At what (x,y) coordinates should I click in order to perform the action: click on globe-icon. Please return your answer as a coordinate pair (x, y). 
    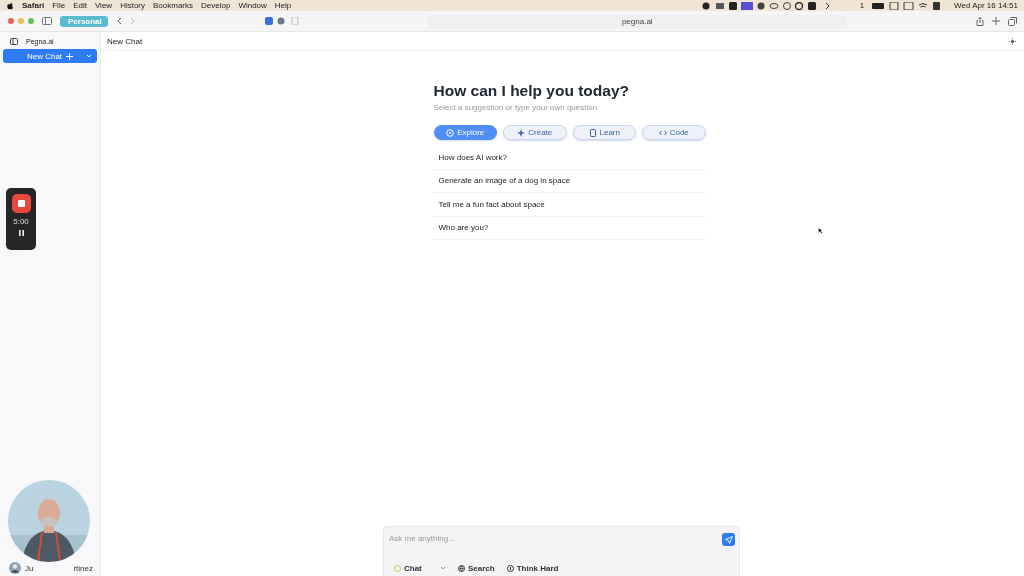
    Looking at the image, I should click on (461, 568).